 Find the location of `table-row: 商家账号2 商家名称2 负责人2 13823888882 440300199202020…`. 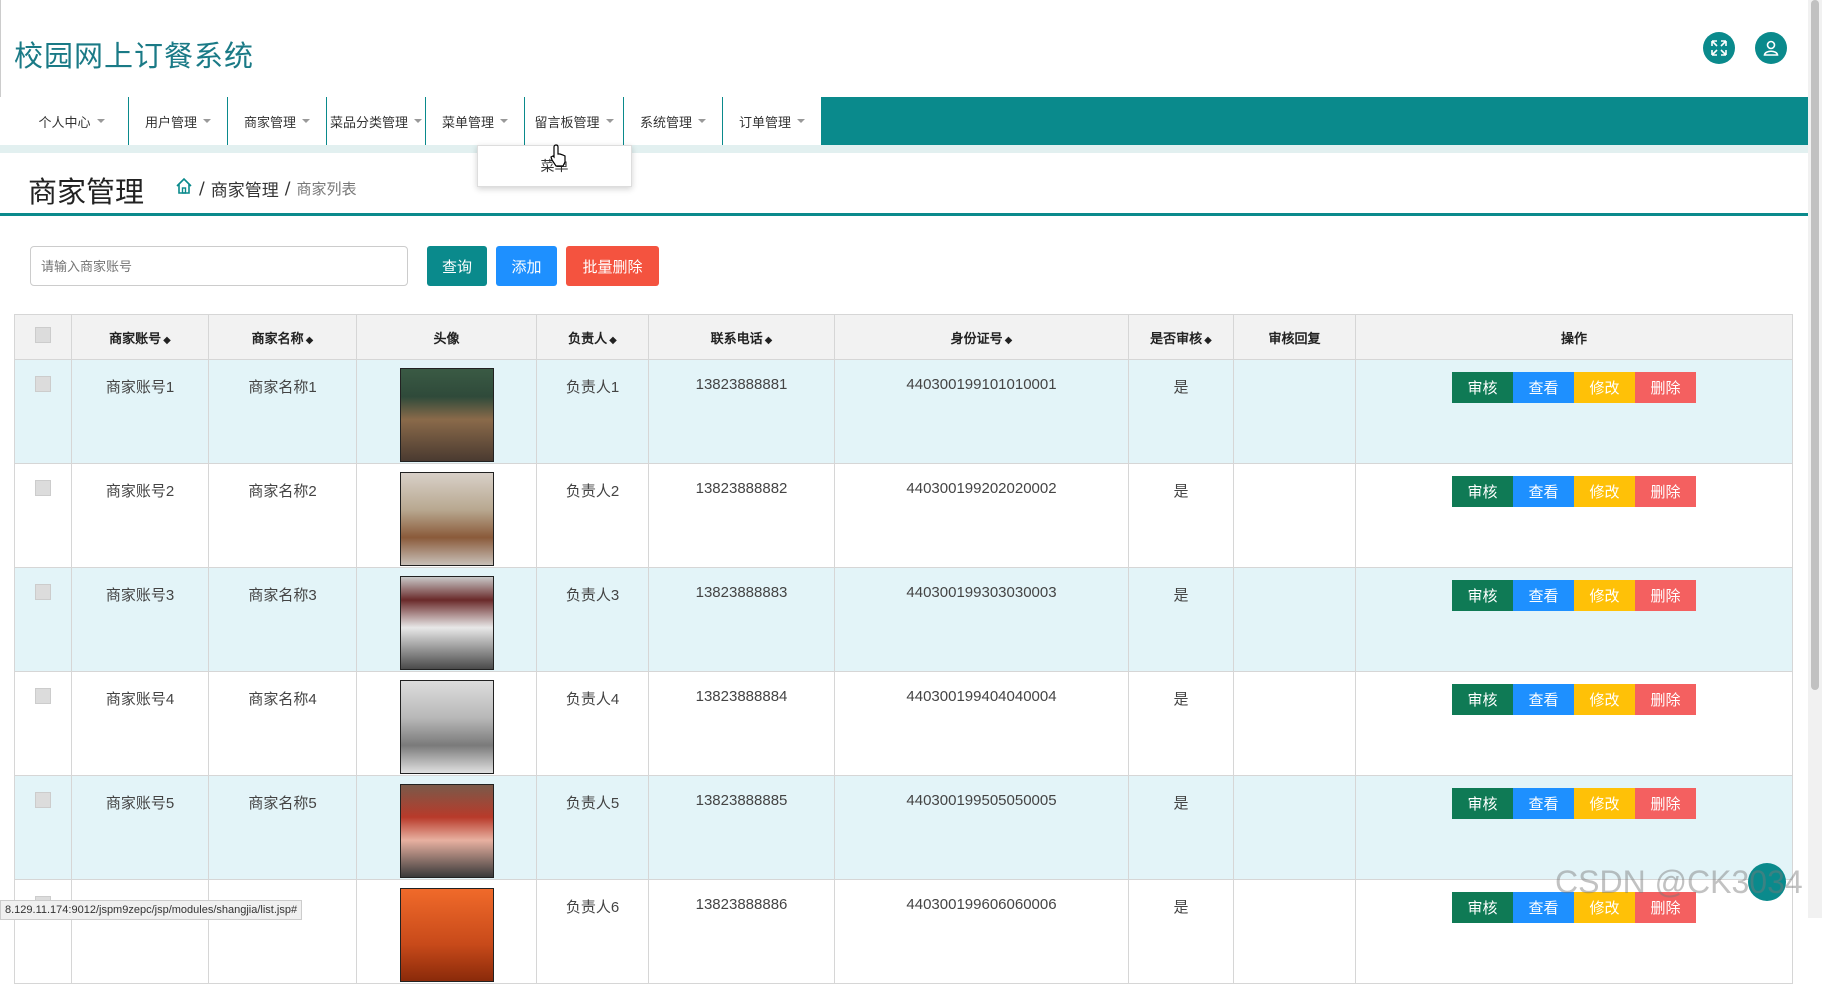

table-row: 商家账号2 商家名称2 负责人2 13823888882 440300199202020… is located at coordinates (903, 515).